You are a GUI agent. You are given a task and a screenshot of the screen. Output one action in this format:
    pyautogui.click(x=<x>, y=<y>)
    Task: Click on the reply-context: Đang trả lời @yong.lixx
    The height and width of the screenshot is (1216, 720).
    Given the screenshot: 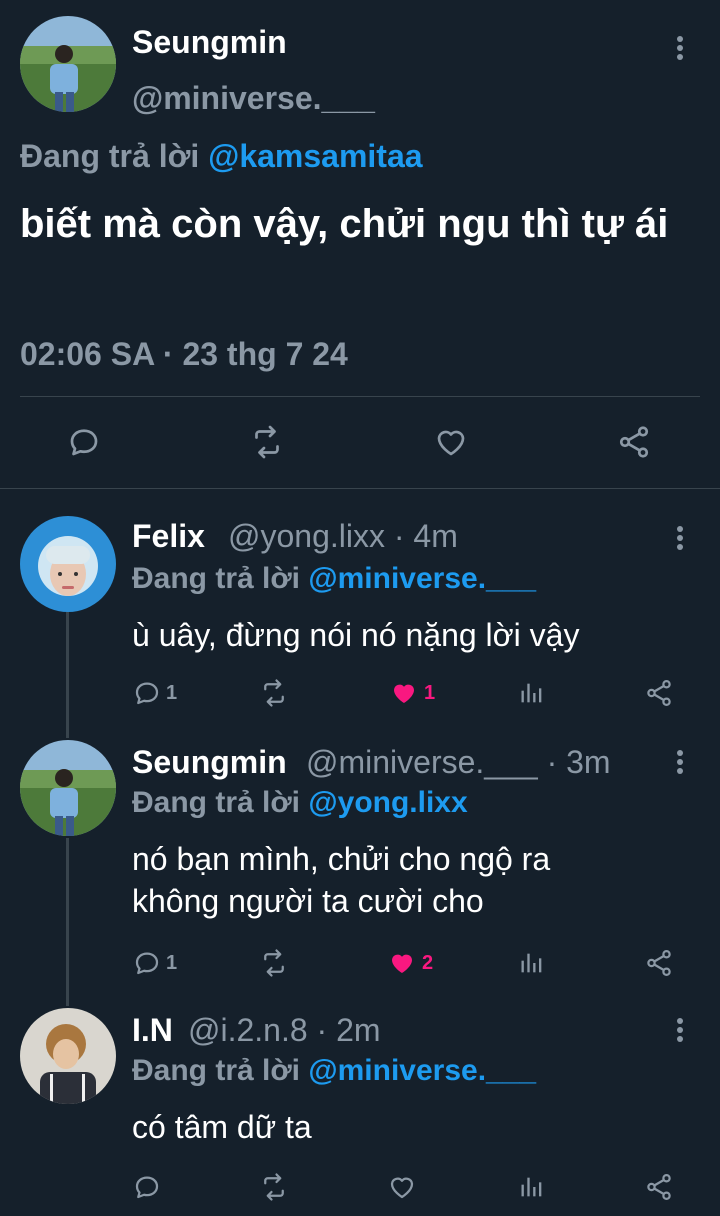 What is the action you would take?
    pyautogui.click(x=300, y=803)
    